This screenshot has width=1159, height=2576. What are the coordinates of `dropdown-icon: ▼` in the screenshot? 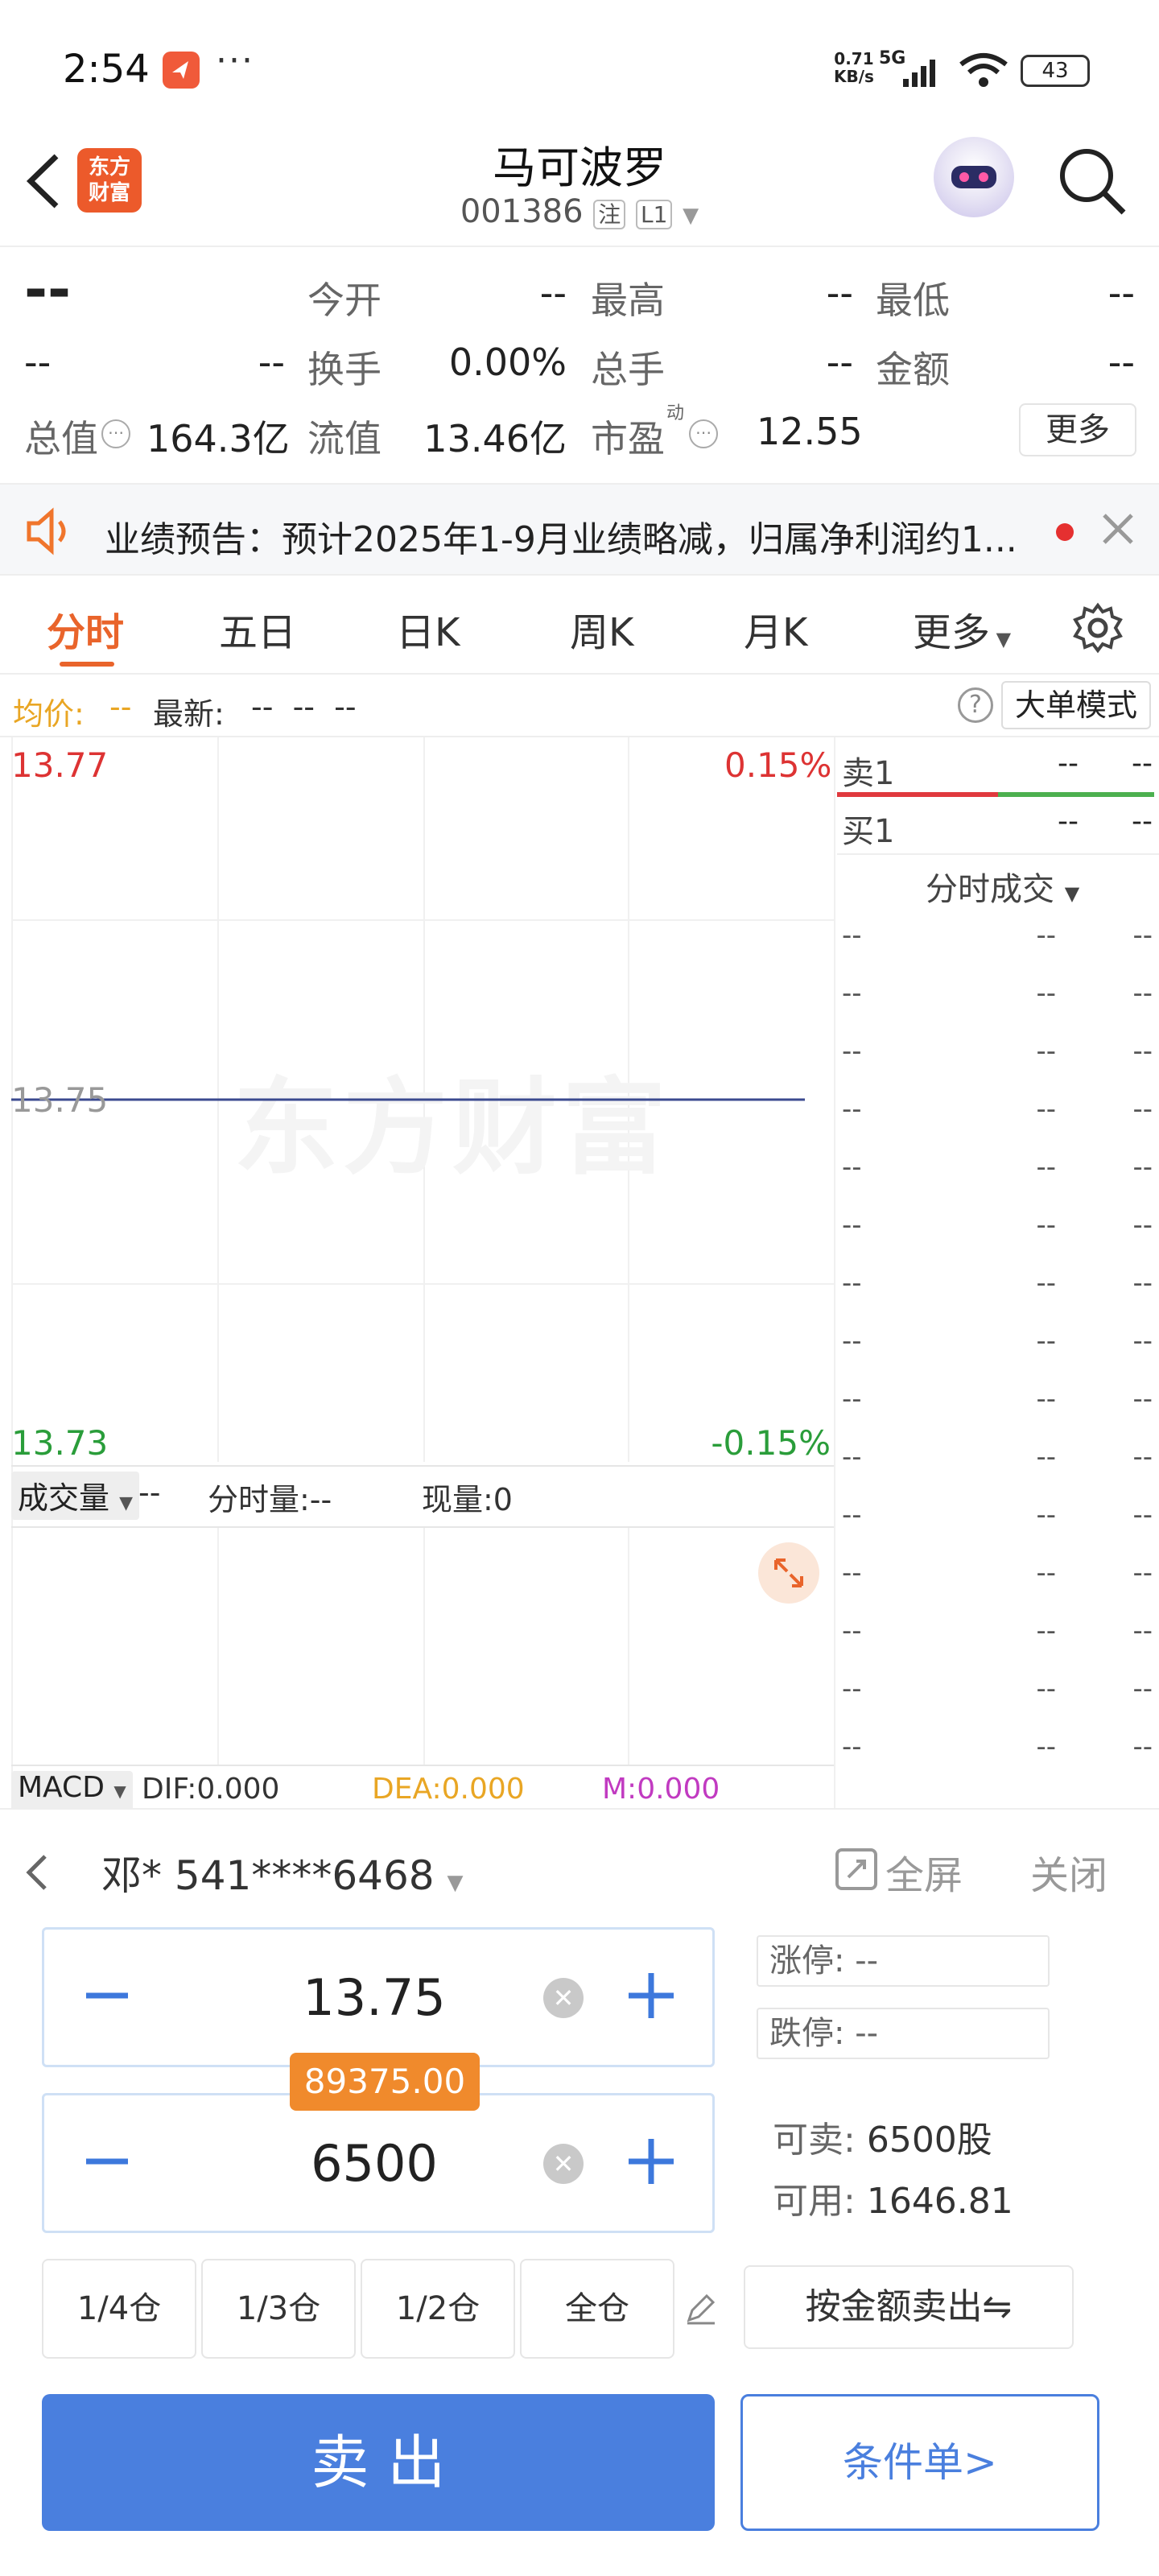 It's located at (691, 216).